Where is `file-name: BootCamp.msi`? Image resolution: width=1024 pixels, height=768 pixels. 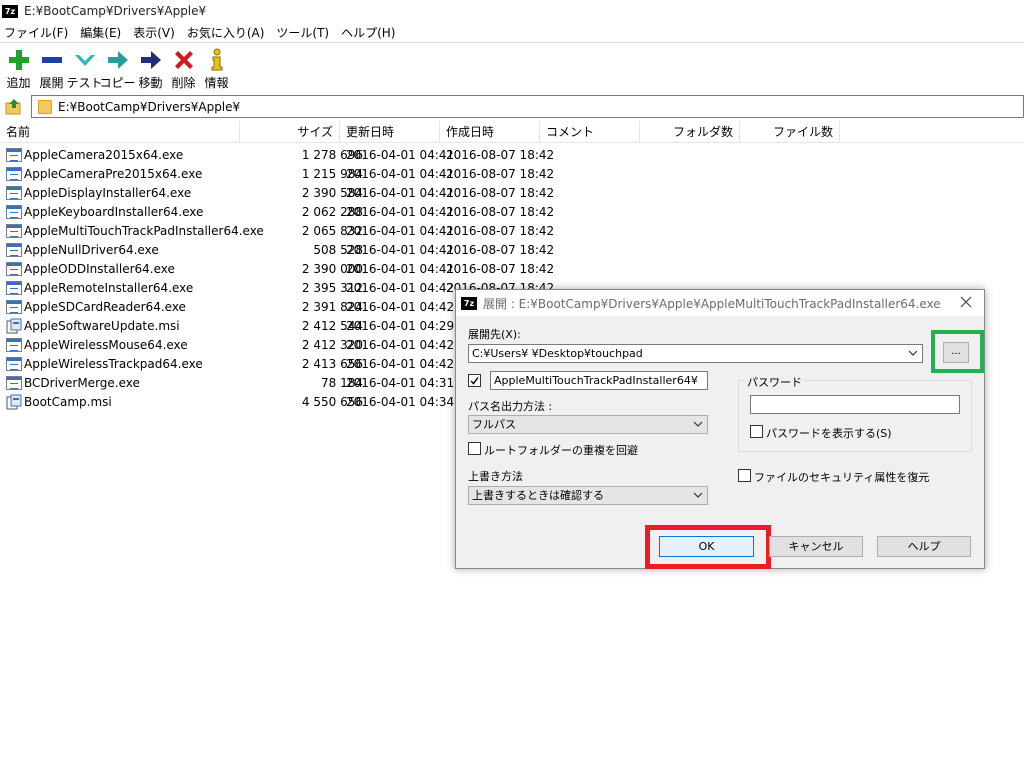
file-name: BootCamp.msi is located at coordinates (68, 402).